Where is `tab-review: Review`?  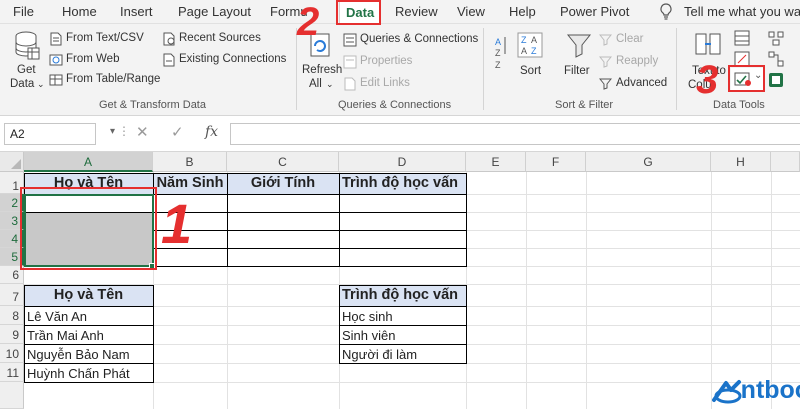
tab-review: Review is located at coordinates (416, 11).